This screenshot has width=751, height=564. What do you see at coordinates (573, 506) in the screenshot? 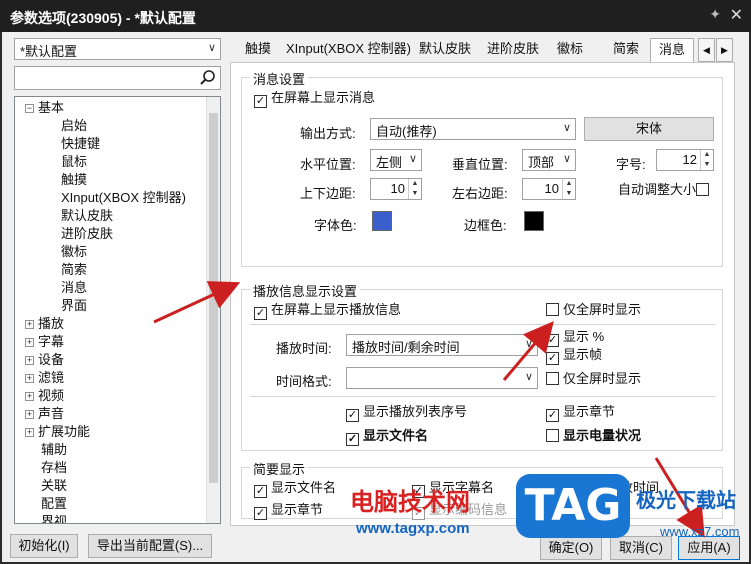
I see `tag-logo: TAG` at bounding box center [573, 506].